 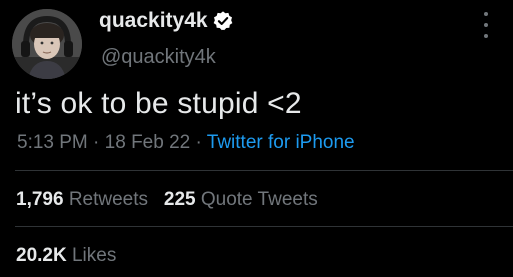 I want to click on tweet-text: it’s ok to be stupid <2, so click(x=158, y=103).